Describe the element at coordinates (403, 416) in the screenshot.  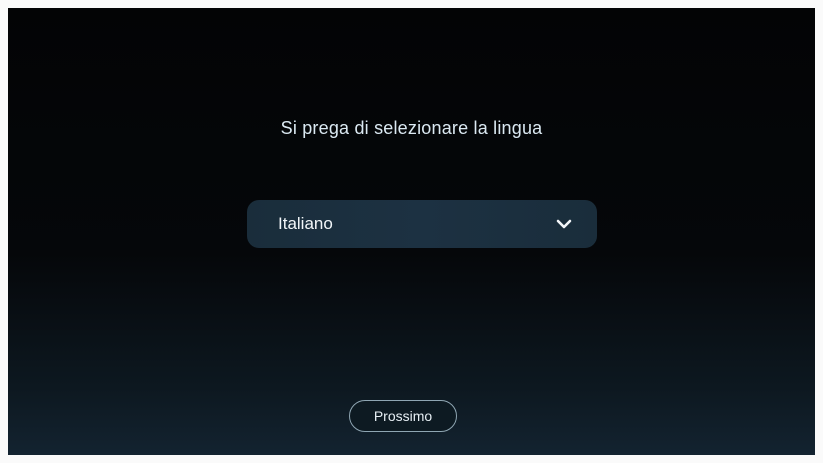
I see `next-button: Prossimo` at that location.